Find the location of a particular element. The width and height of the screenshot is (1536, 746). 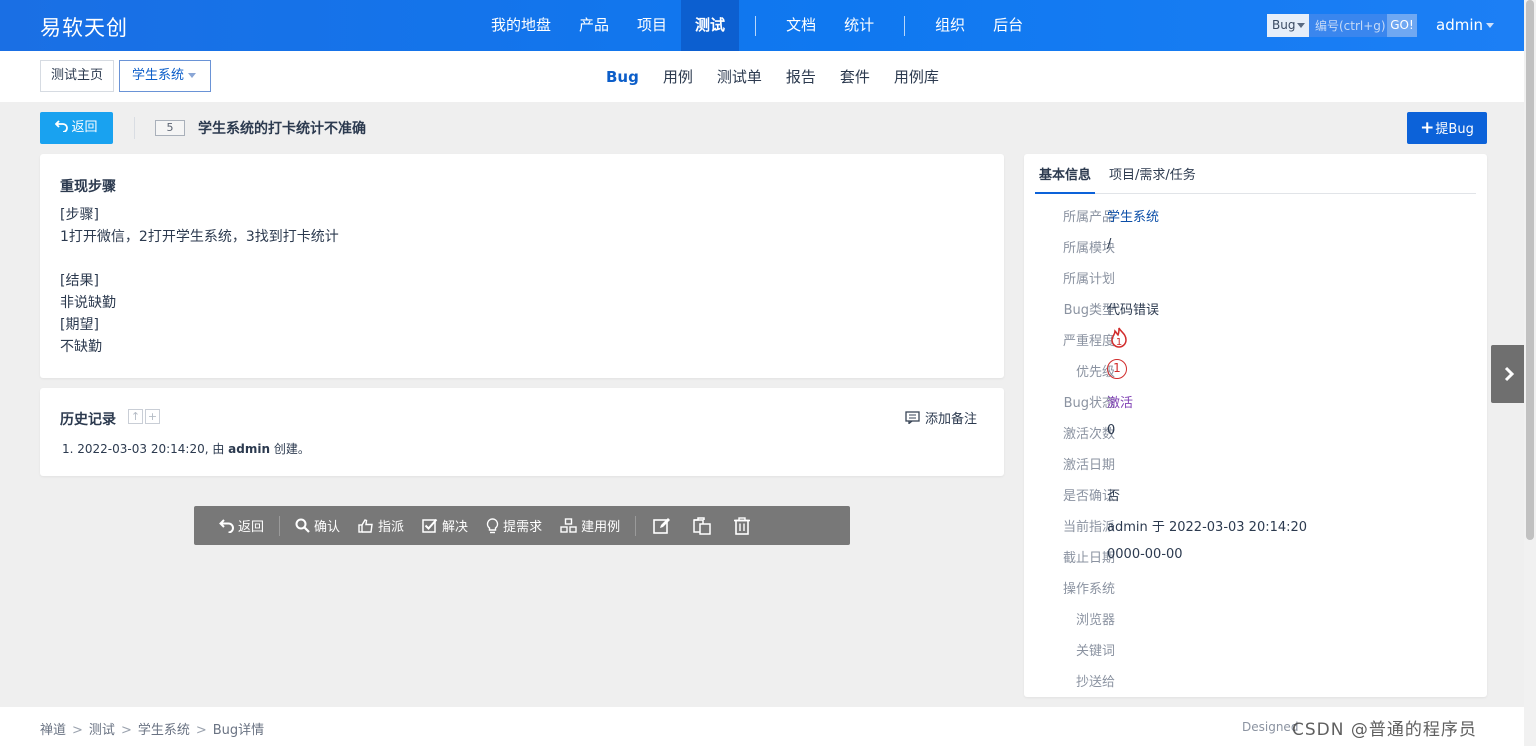

action-create-case-button: 建用例 is located at coordinates (590, 525).